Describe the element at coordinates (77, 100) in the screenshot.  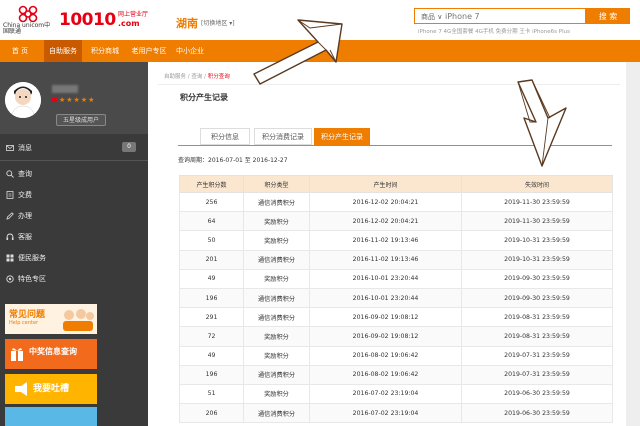
I see `star-rating: ★★★★★` at that location.